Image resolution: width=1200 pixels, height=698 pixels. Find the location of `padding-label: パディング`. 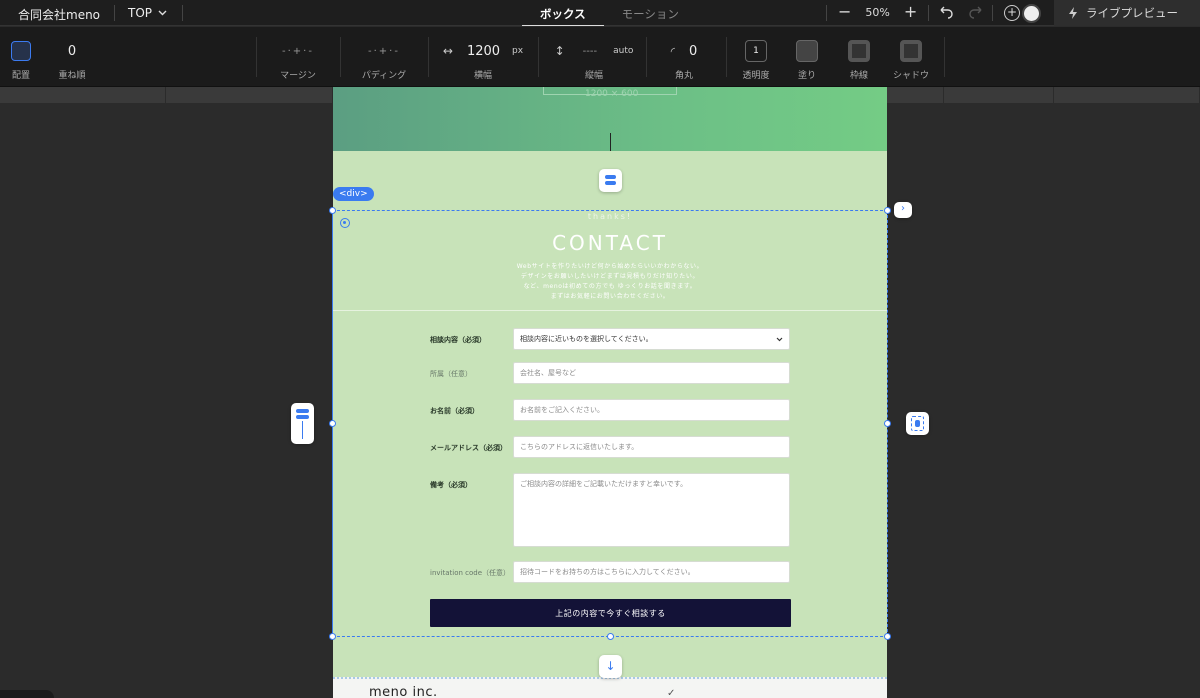

padding-label: パディング is located at coordinates (384, 76).